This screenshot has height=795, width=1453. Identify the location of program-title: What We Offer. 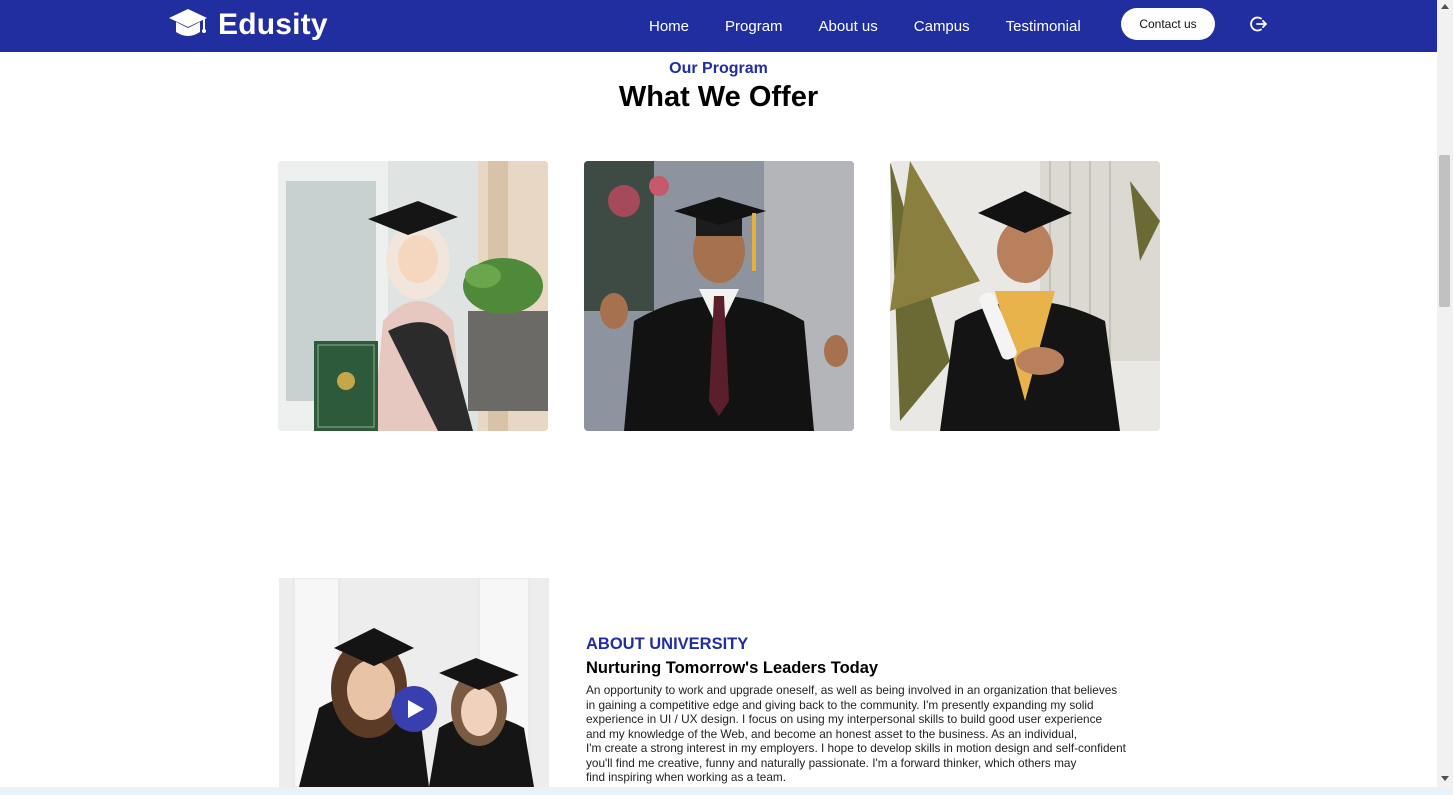
(718, 97).